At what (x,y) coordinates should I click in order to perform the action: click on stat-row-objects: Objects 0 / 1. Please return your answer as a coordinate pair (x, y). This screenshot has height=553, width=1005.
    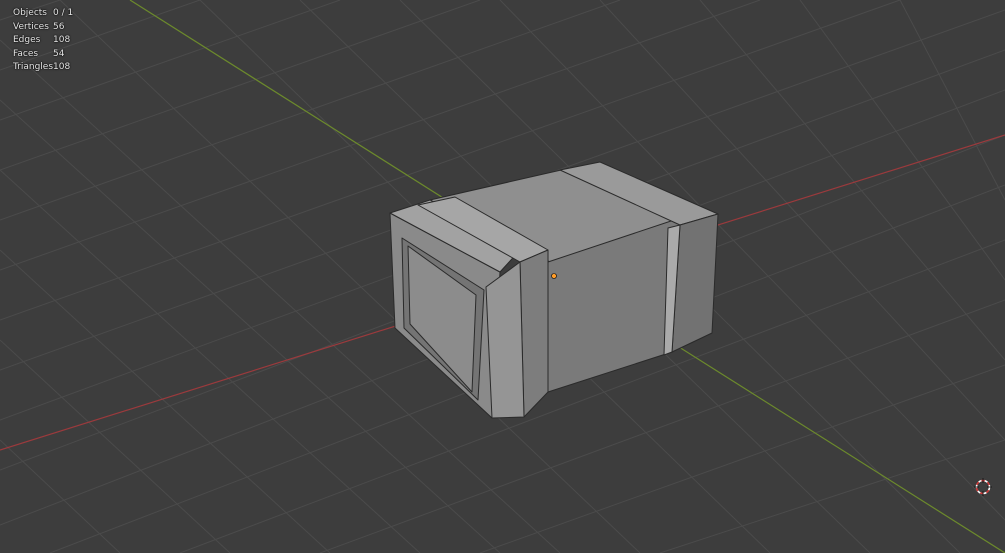
    Looking at the image, I should click on (43, 14).